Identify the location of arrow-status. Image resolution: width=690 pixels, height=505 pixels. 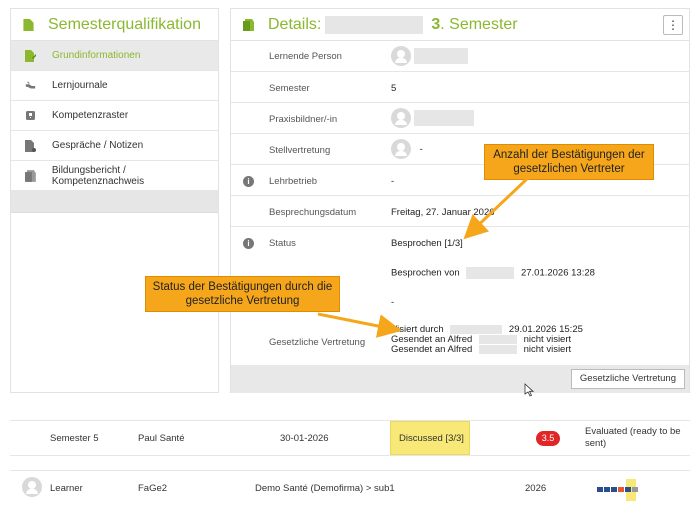
(359, 325).